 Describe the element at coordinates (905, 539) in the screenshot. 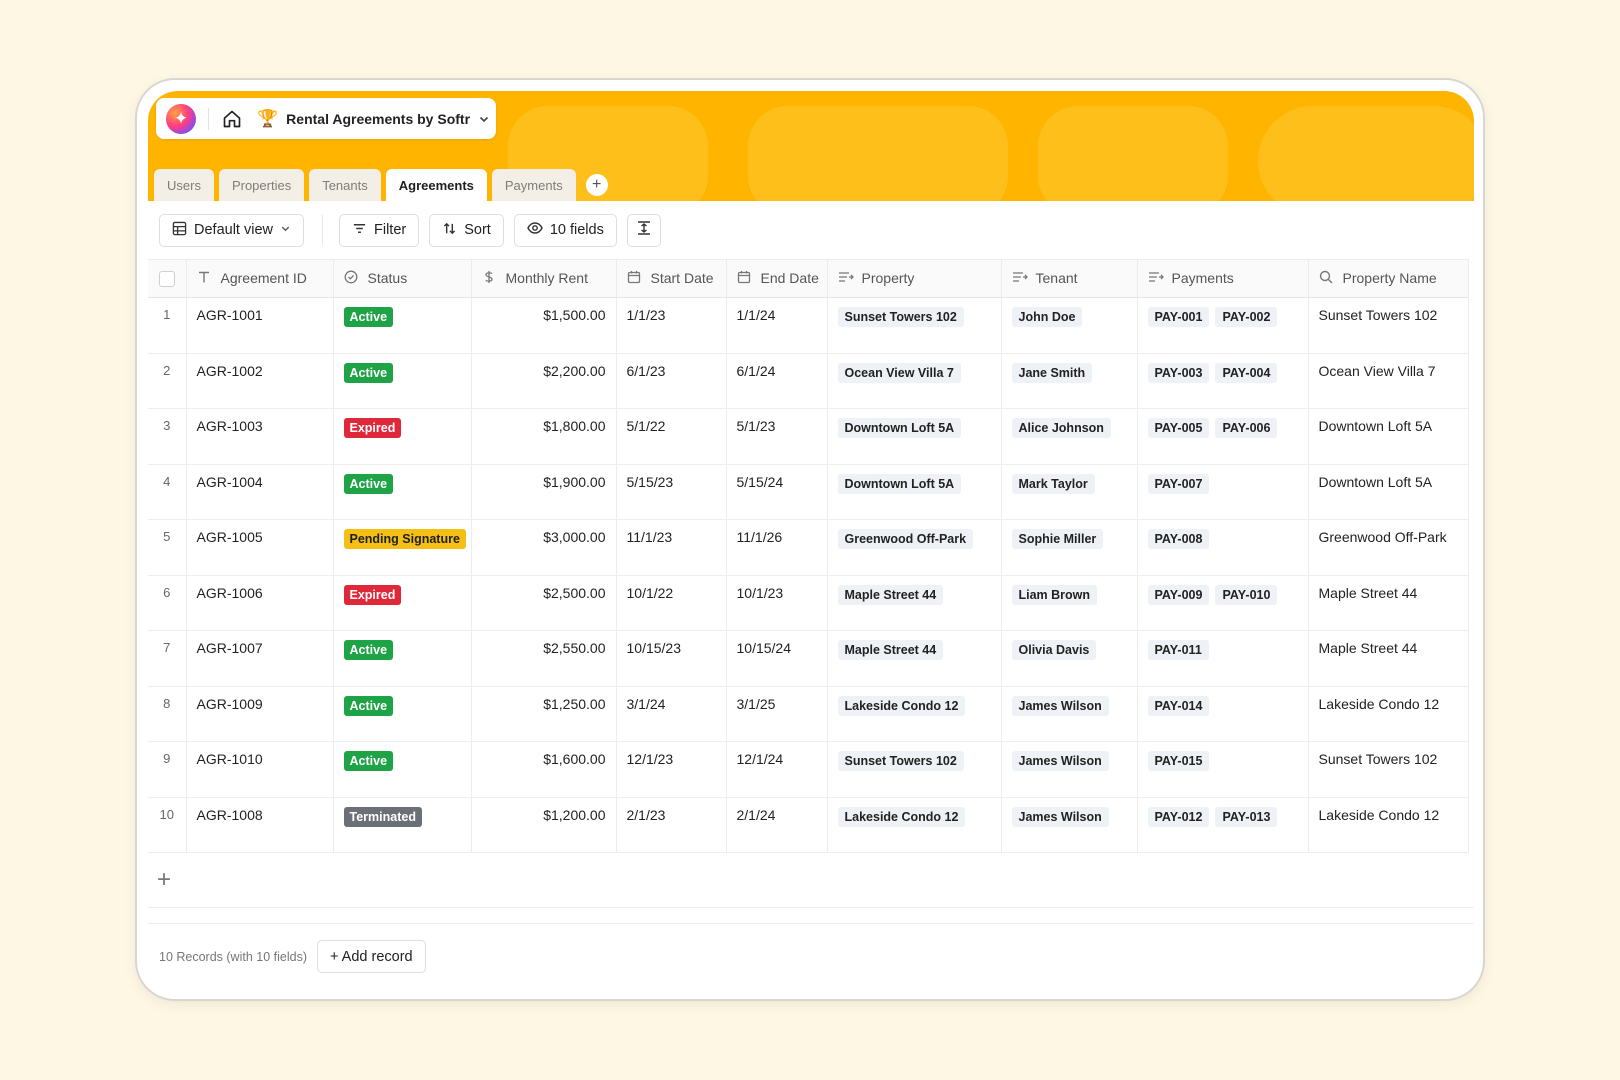

I see `linked-property-chip: Greenwood Off-Park` at that location.